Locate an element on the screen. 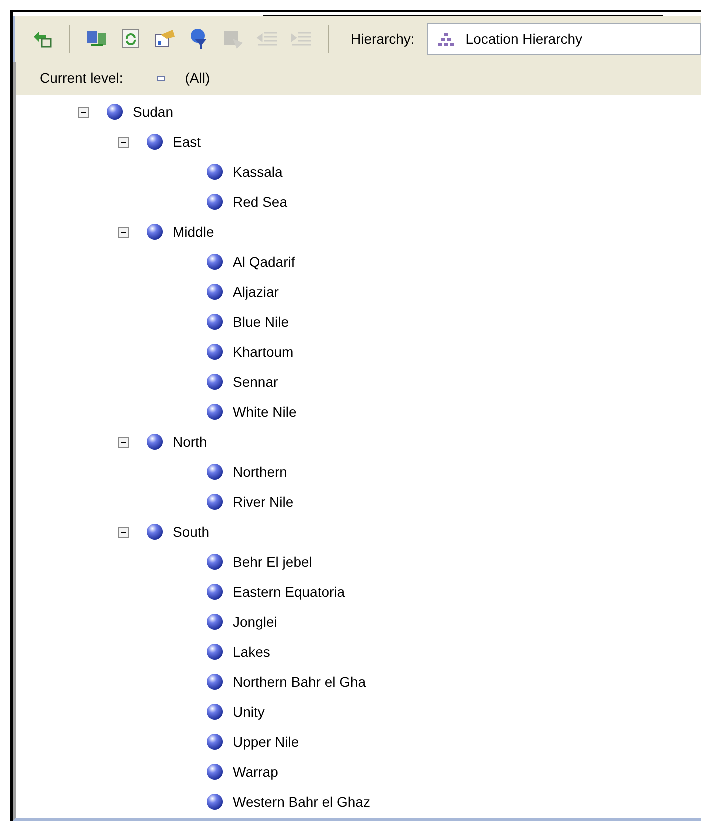 The image size is (701, 825). tree-item: Jonglei is located at coordinates (255, 622).